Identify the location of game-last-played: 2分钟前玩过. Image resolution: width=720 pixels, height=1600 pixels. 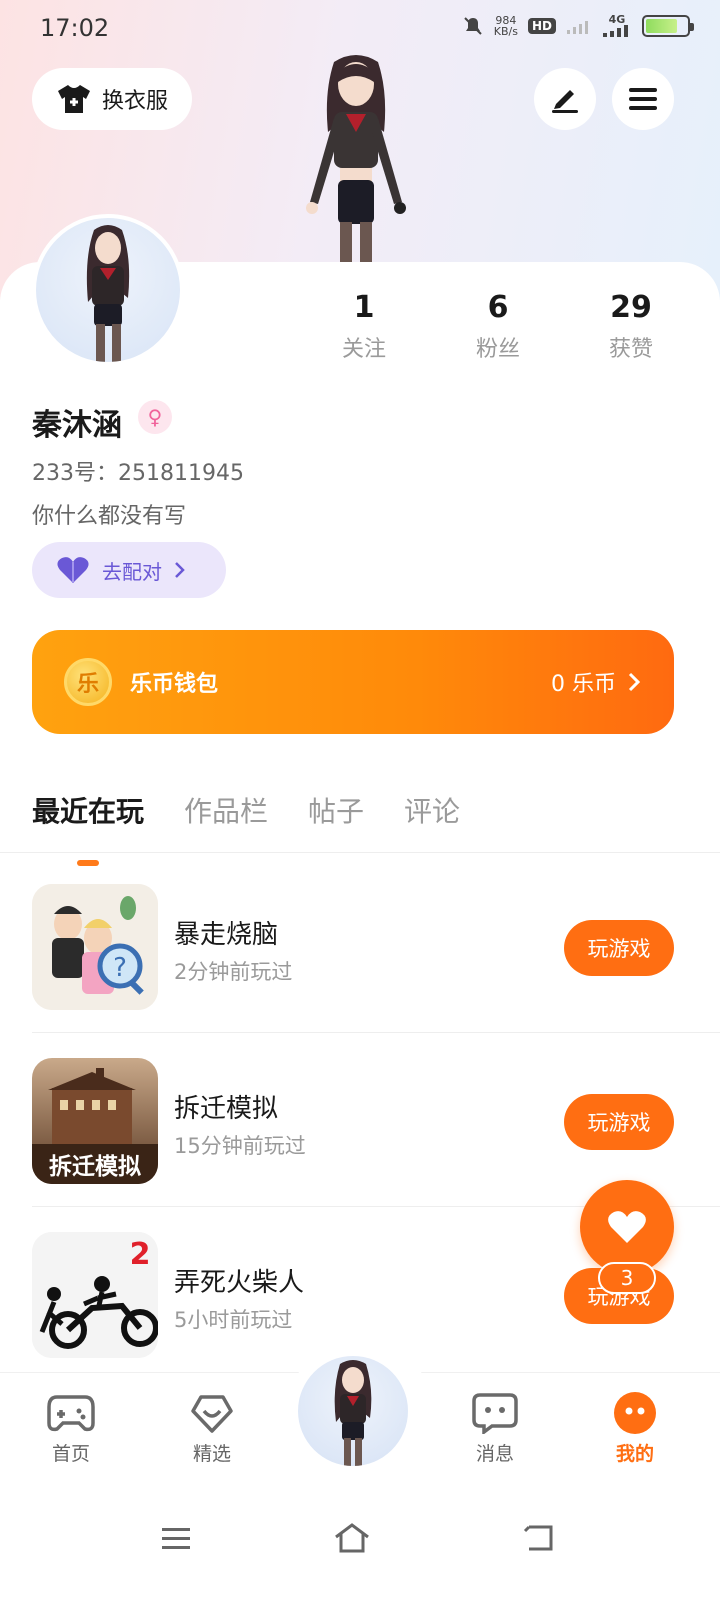
(233, 972).